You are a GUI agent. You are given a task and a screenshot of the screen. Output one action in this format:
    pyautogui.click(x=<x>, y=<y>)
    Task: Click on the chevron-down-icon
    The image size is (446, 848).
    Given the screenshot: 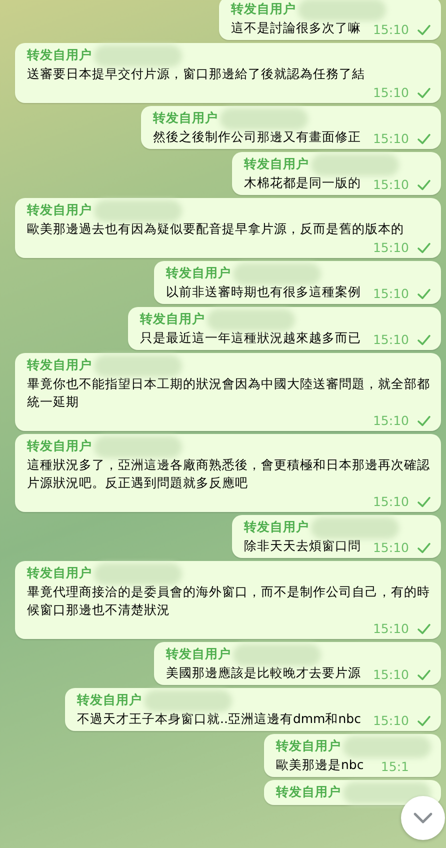 What is the action you would take?
    pyautogui.click(x=423, y=818)
    